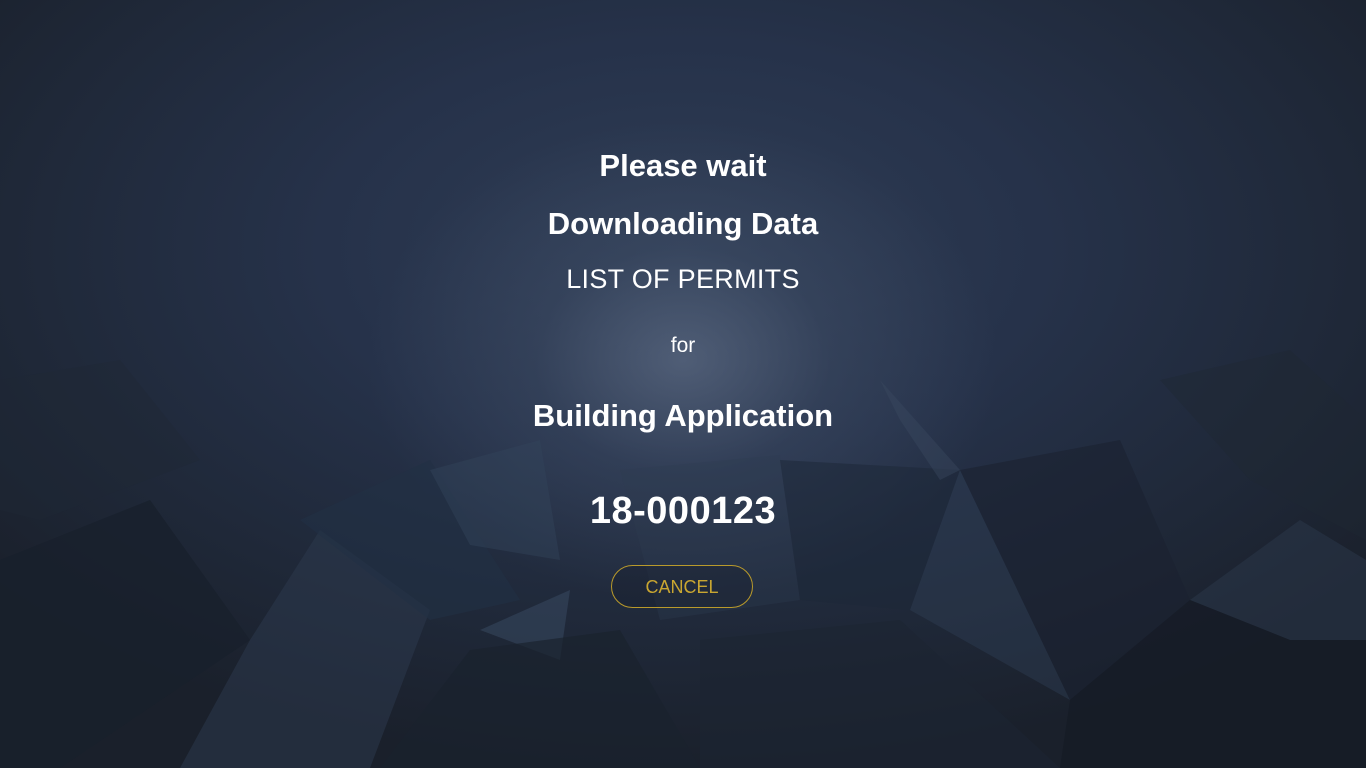  I want to click on application-type-label: Building Application, so click(683, 415).